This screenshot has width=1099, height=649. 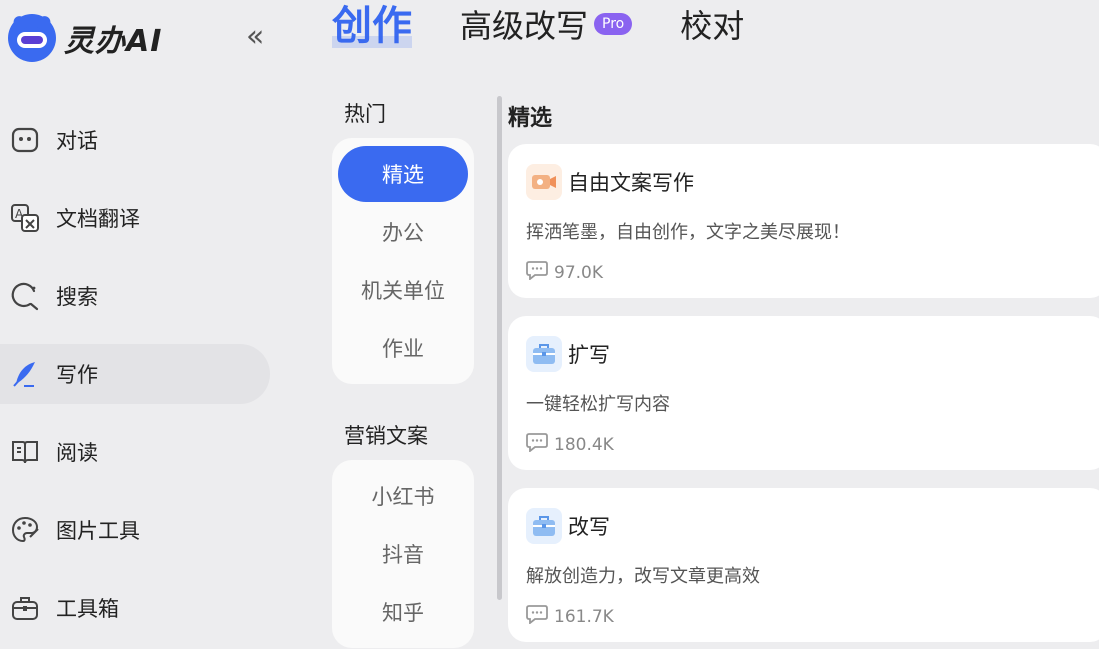 I want to click on app-logo: 灵办AI, so click(x=85, y=38).